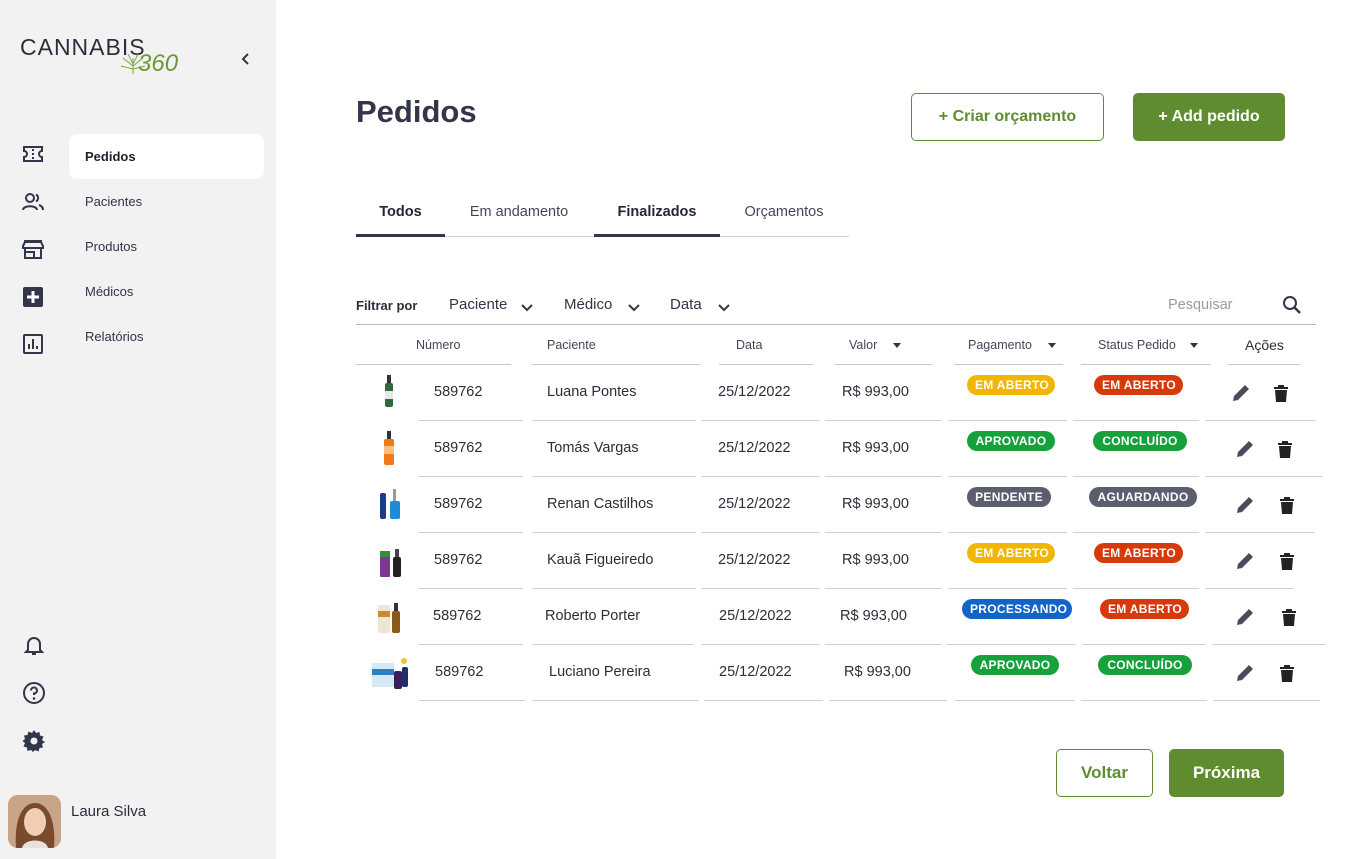 The width and height of the screenshot is (1360, 859). Describe the element at coordinates (478, 304) in the screenshot. I see `filter-paciente-label: Paciente` at that location.